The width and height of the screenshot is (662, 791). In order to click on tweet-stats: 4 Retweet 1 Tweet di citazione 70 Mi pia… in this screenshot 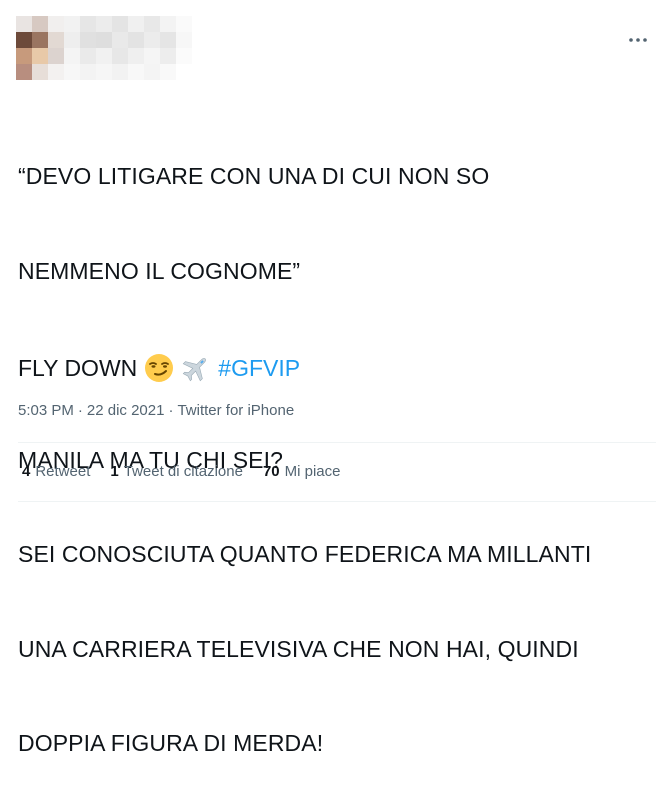, I will do `click(181, 471)`.